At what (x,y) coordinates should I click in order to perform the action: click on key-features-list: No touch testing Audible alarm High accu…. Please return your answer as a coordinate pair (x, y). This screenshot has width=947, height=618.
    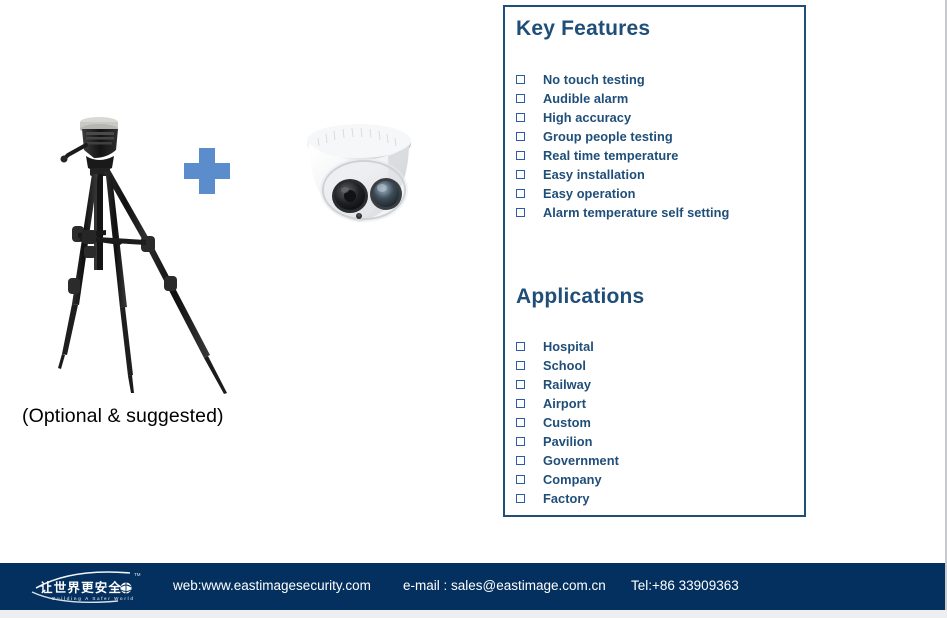
    Looking at the image, I should click on (622, 146).